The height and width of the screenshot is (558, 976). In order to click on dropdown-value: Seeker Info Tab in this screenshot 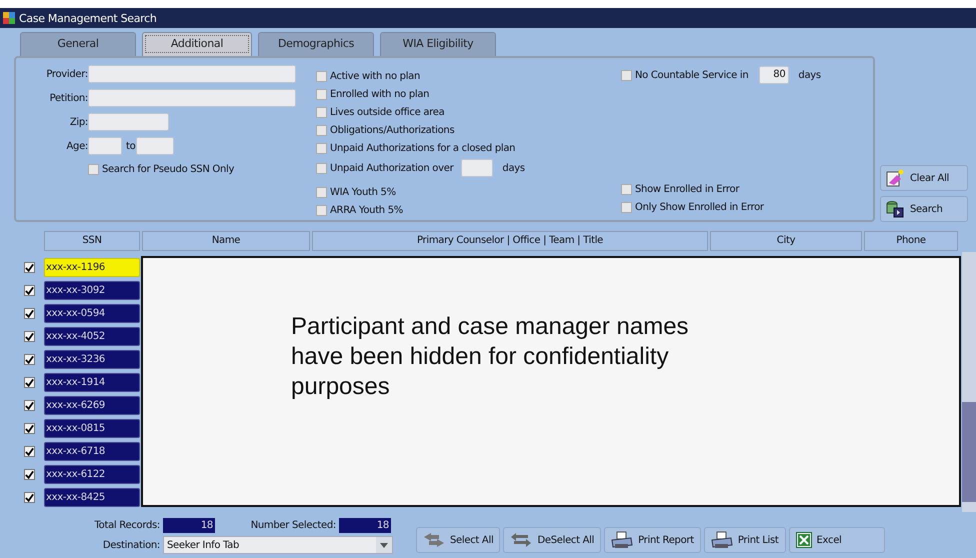, I will do `click(203, 545)`.